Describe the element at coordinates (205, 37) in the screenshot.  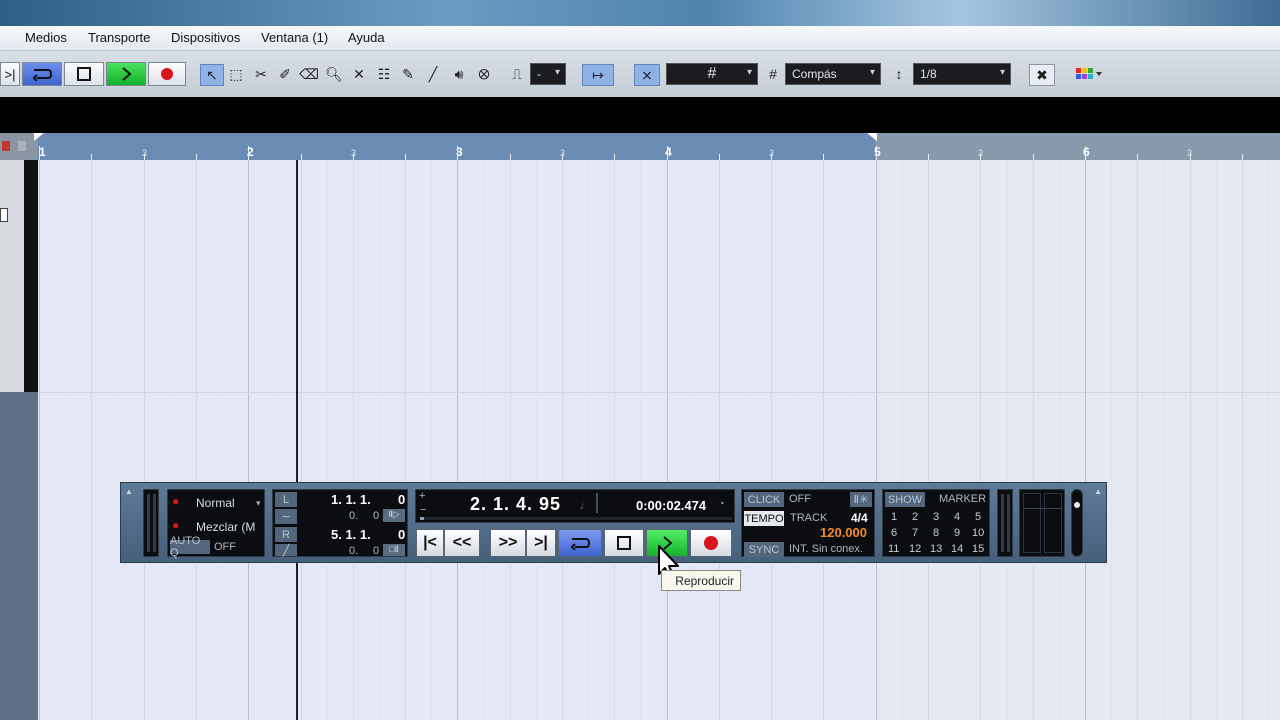
I see `menu-dispositivos: Dispositivos` at that location.